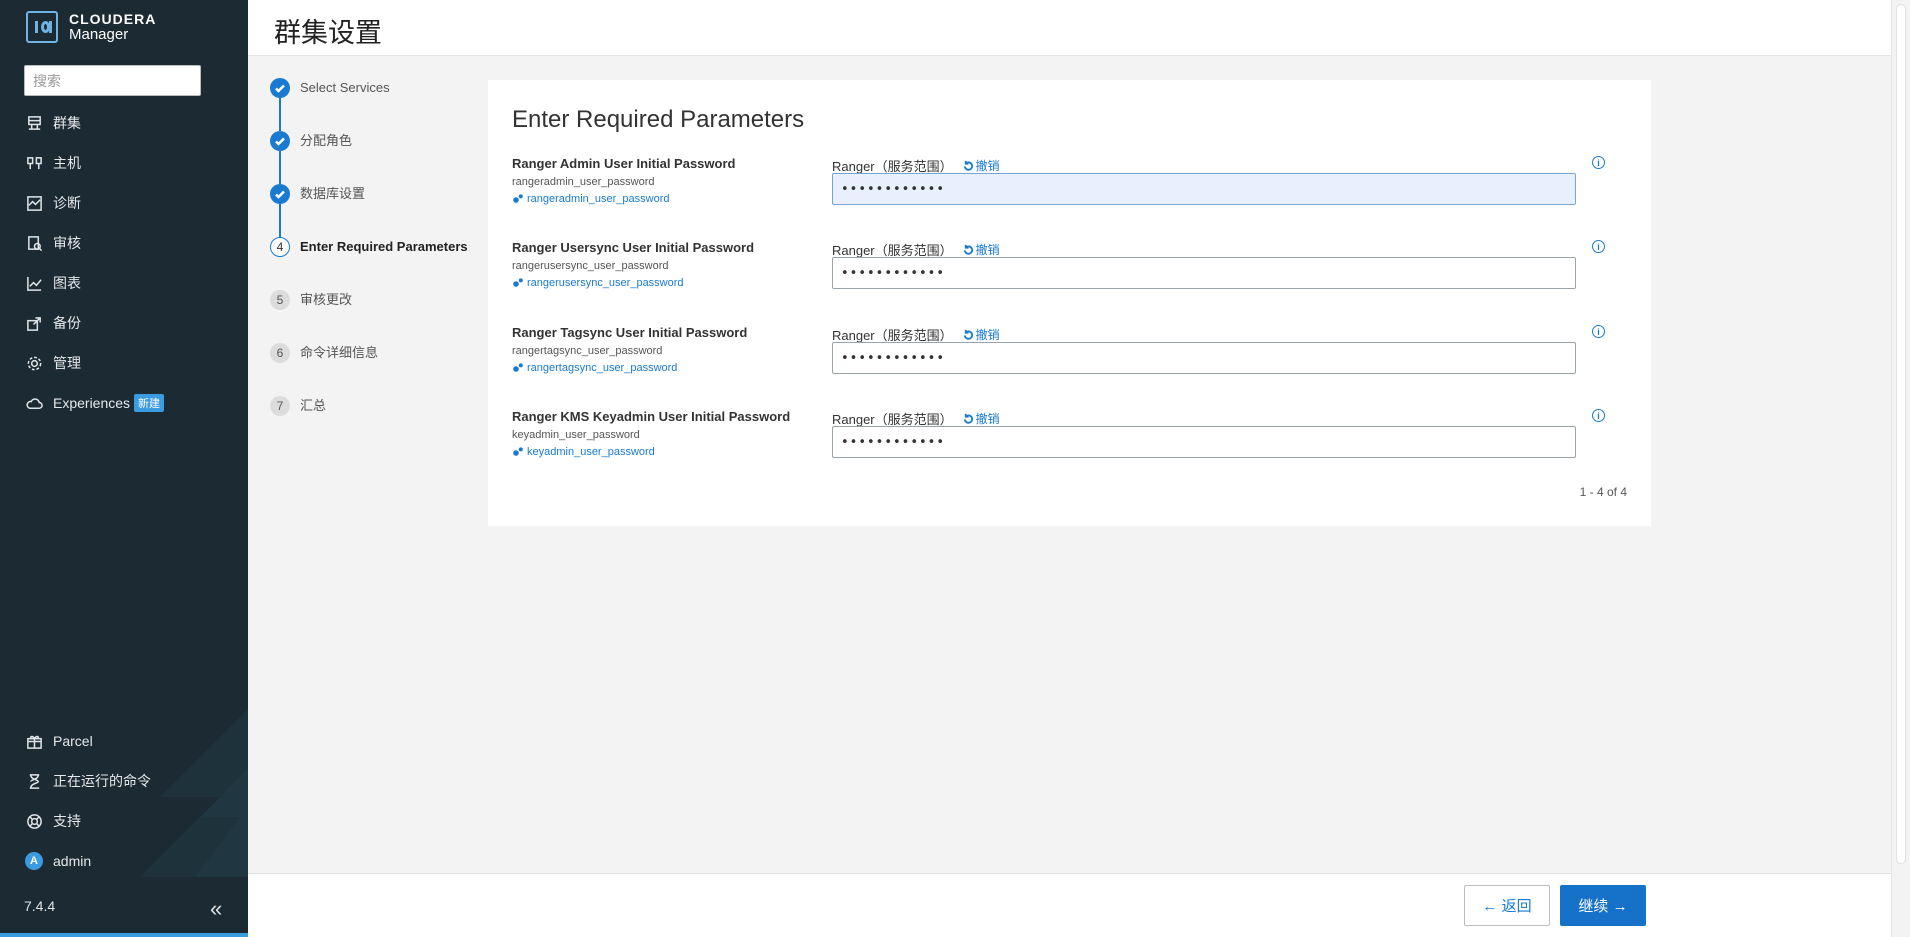 The height and width of the screenshot is (937, 1910). I want to click on check-icon, so click(280, 141).